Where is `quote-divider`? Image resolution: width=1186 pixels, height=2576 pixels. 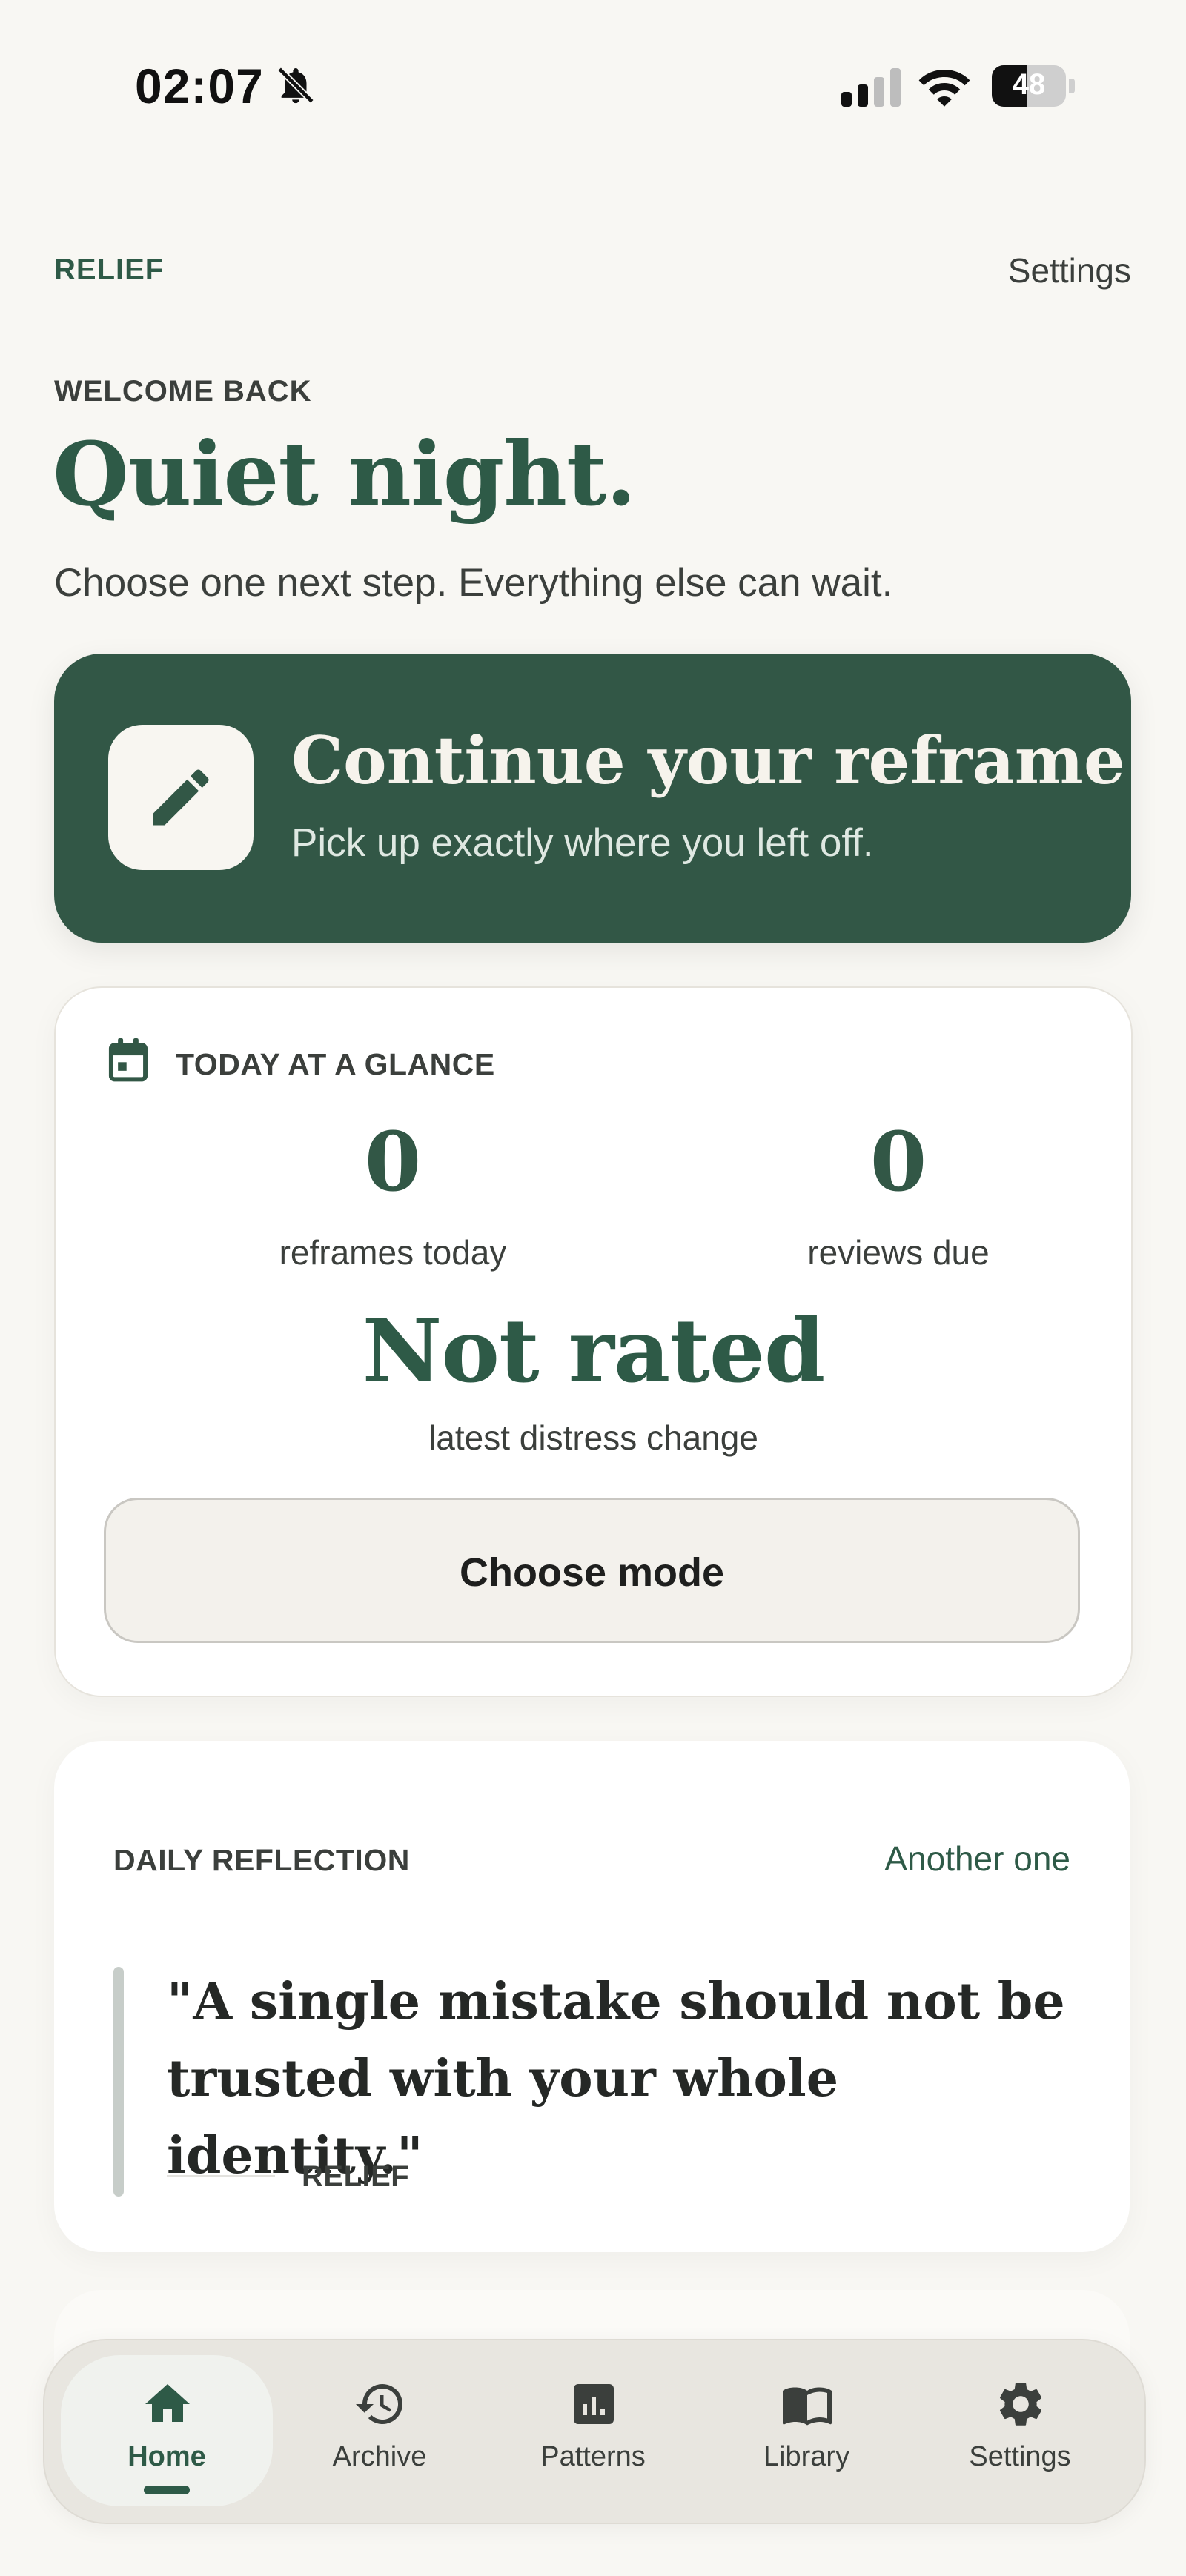
quote-divider is located at coordinates (221, 2176).